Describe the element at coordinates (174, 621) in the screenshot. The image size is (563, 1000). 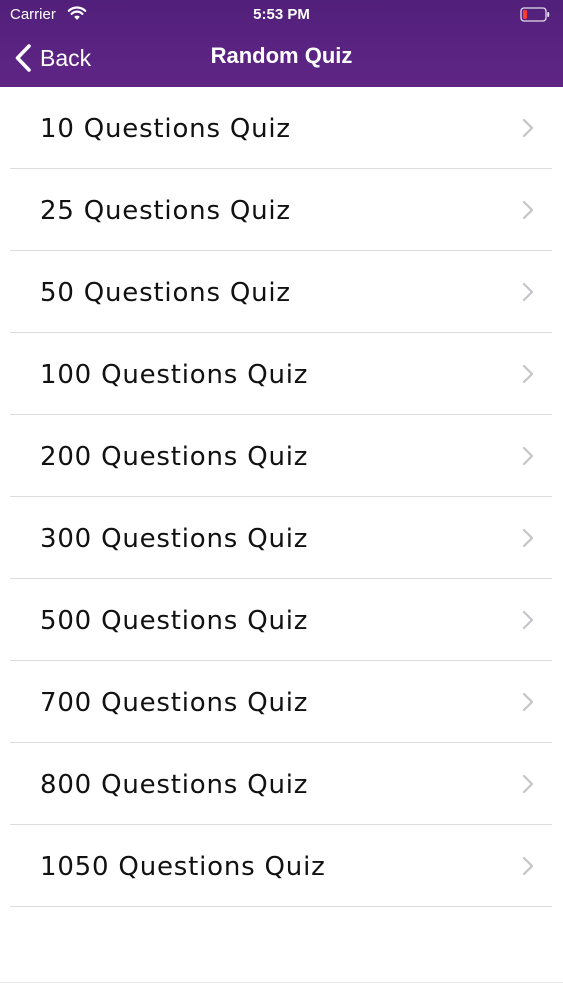
I see `list-item-label: 500 Questions Quiz` at that location.